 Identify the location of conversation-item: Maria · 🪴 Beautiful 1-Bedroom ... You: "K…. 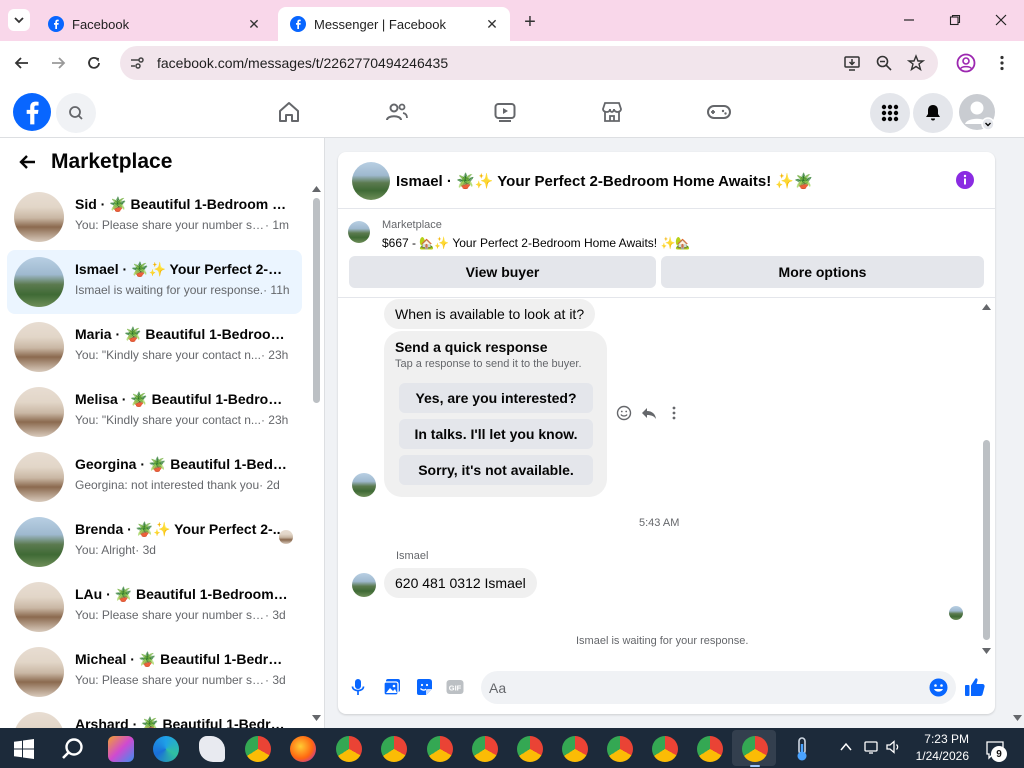
(154, 347).